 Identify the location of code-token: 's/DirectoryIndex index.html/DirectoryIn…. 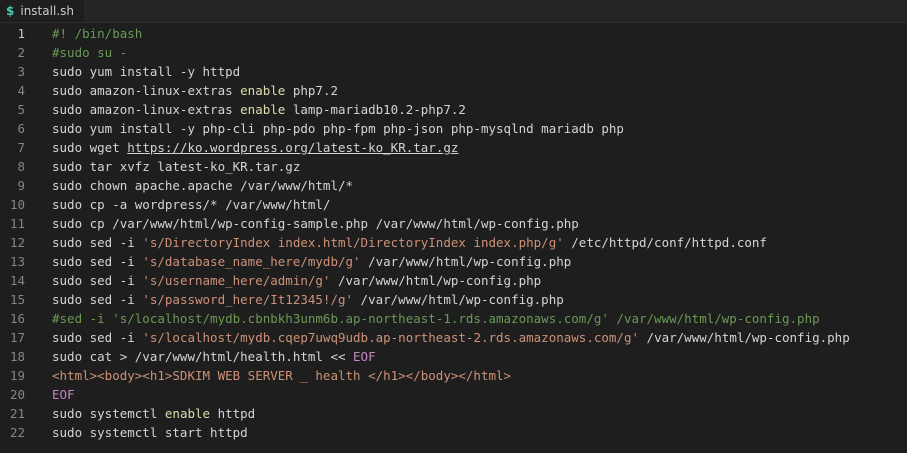
(353, 242).